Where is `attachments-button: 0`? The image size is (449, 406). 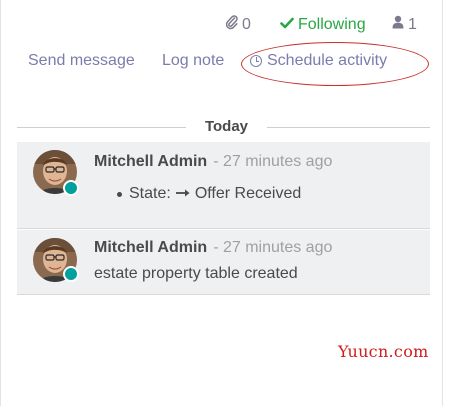
attachments-button: 0 is located at coordinates (238, 25).